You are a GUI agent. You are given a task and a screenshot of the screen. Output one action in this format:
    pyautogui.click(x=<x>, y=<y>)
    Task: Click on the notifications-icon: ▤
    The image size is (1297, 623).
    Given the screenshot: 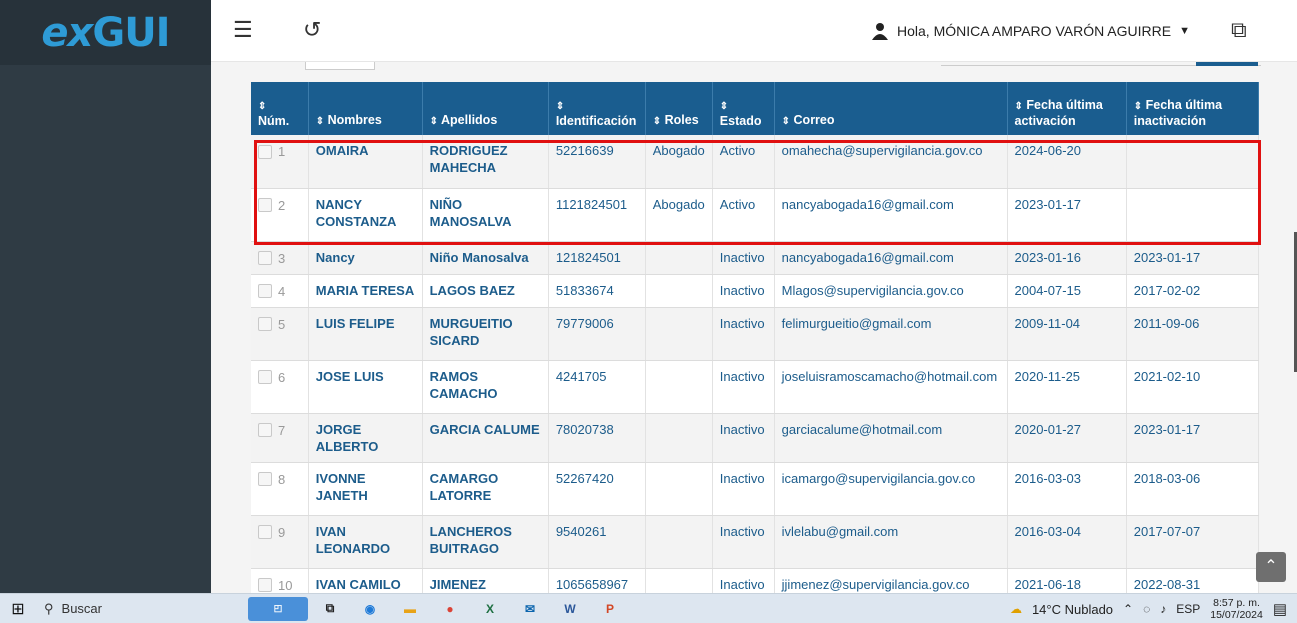 What is the action you would take?
    pyautogui.click(x=1280, y=609)
    